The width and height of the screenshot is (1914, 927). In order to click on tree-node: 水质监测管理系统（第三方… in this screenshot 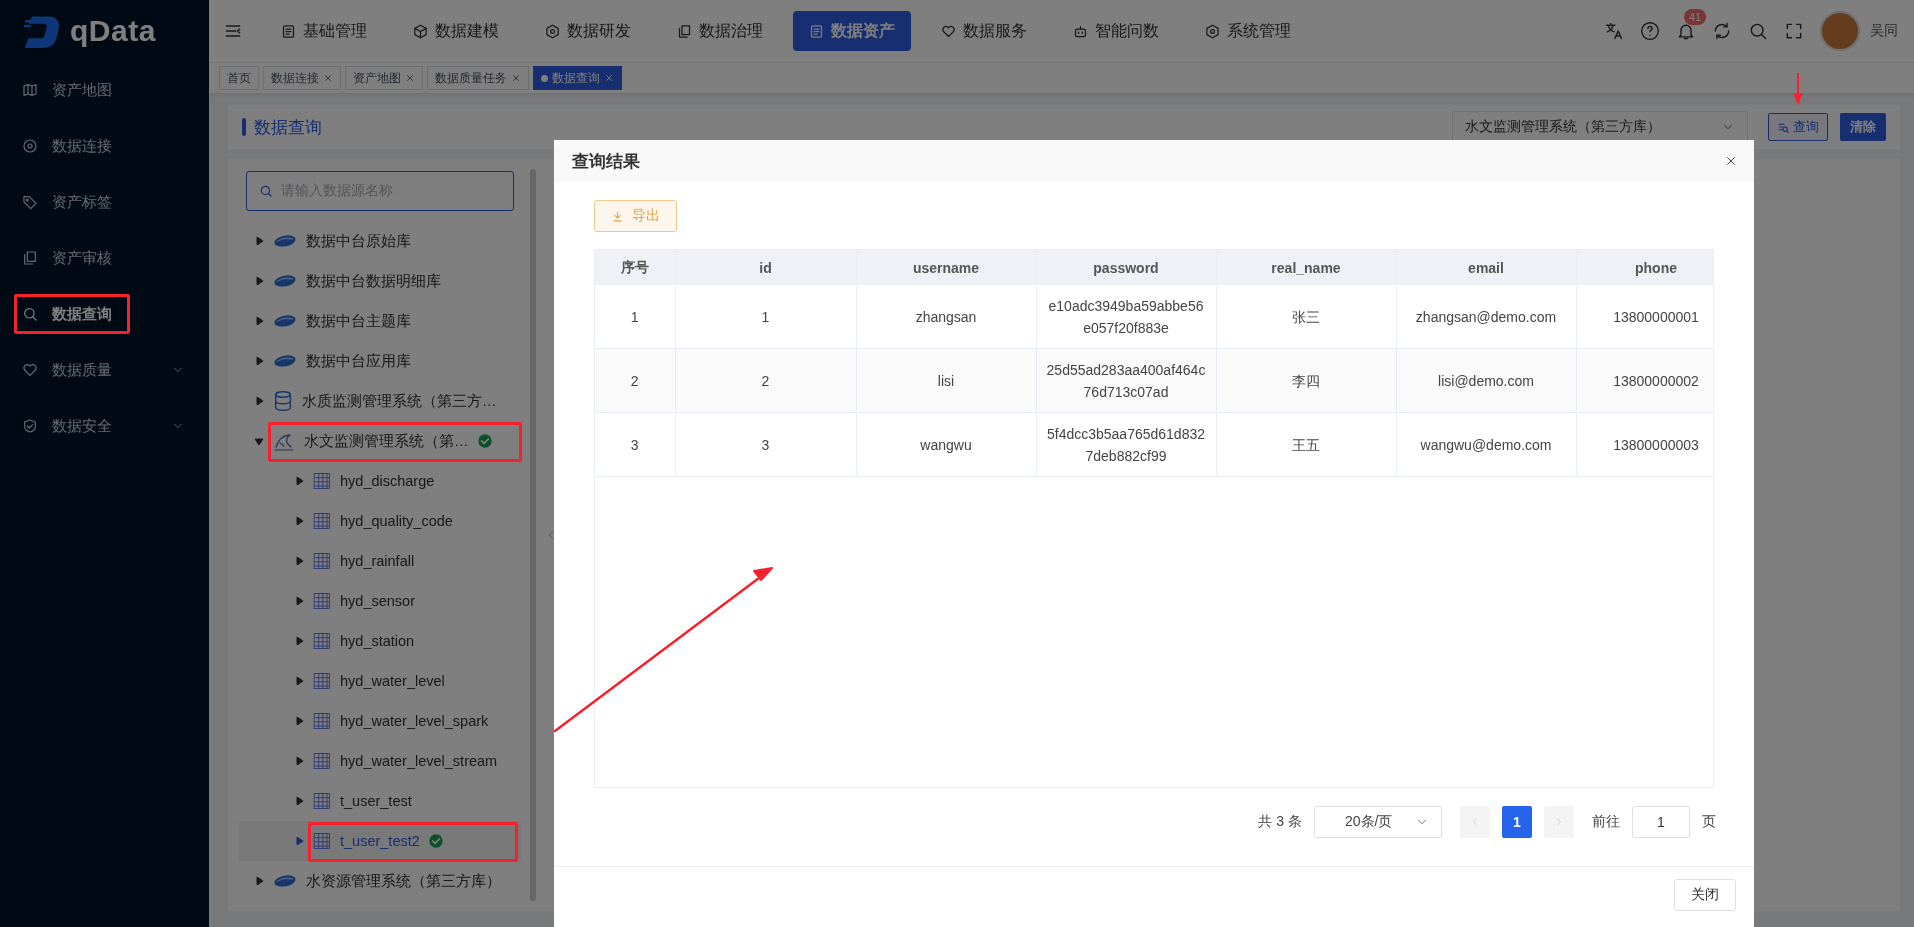, I will do `click(380, 401)`.